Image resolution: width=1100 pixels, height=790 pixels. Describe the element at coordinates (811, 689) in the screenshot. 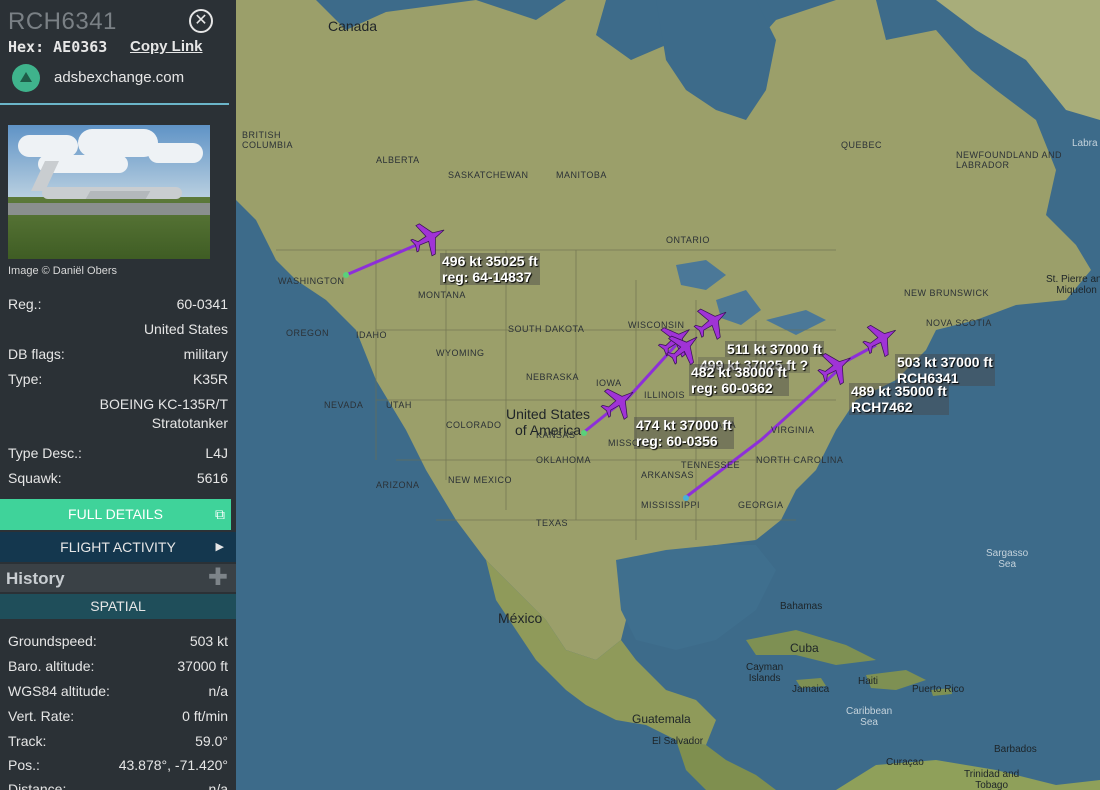

I see `map-label-jamaica: Jamaica` at that location.